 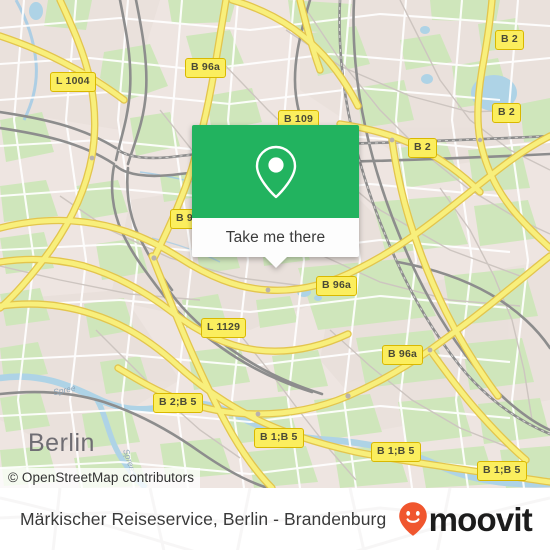 I want to click on road-shield: L 1004, so click(x=73, y=82).